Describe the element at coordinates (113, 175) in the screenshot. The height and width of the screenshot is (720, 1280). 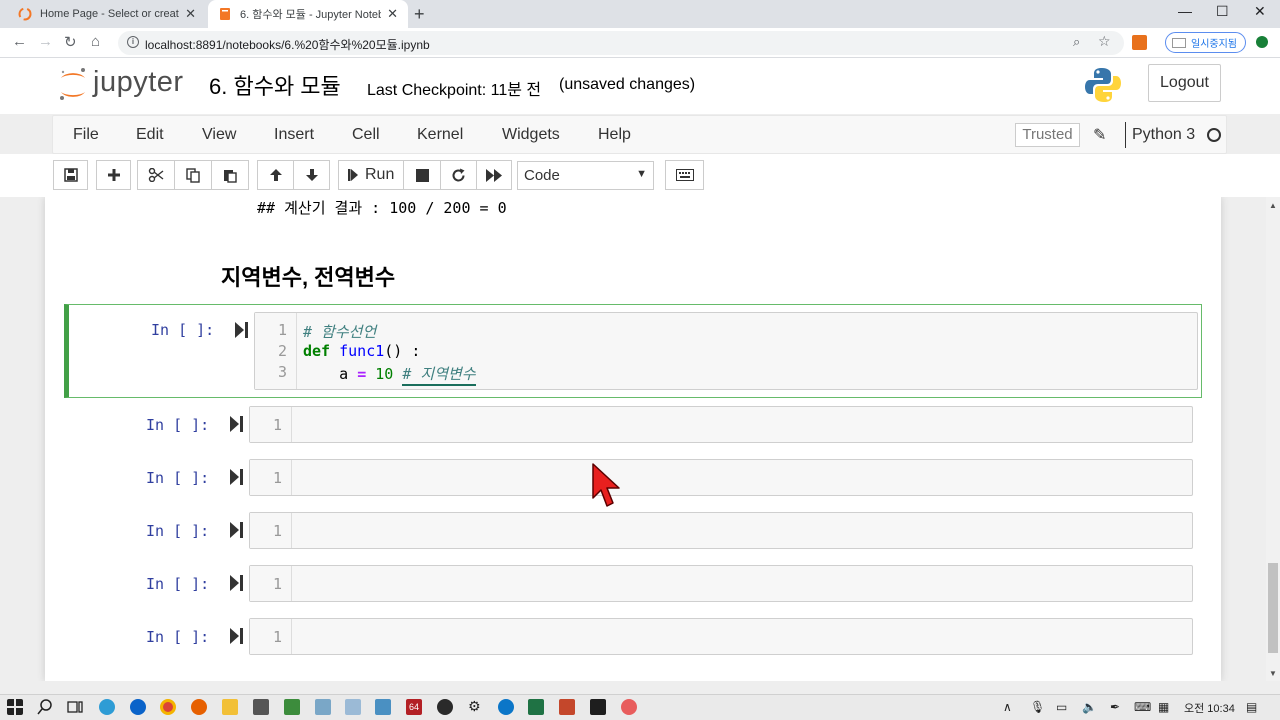
I see `insert-cell-button` at that location.